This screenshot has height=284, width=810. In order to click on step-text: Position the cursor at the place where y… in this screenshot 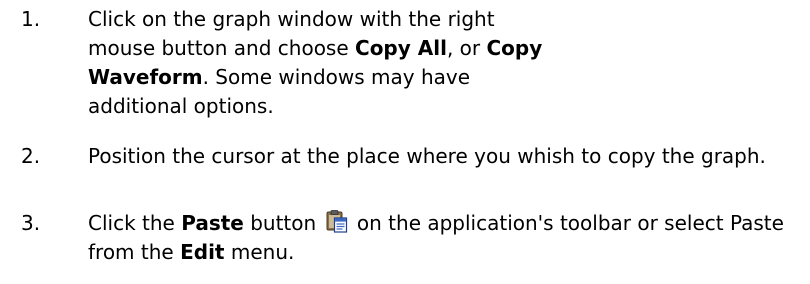, I will do `click(427, 156)`.